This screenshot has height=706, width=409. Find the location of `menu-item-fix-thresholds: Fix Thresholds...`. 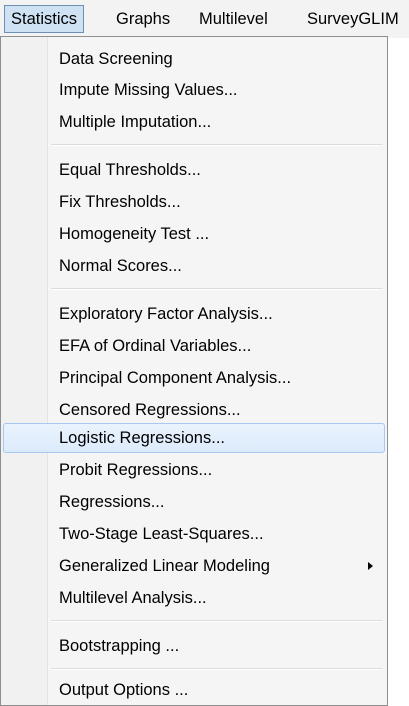

menu-item-fix-thresholds: Fix Thresholds... is located at coordinates (194, 202).